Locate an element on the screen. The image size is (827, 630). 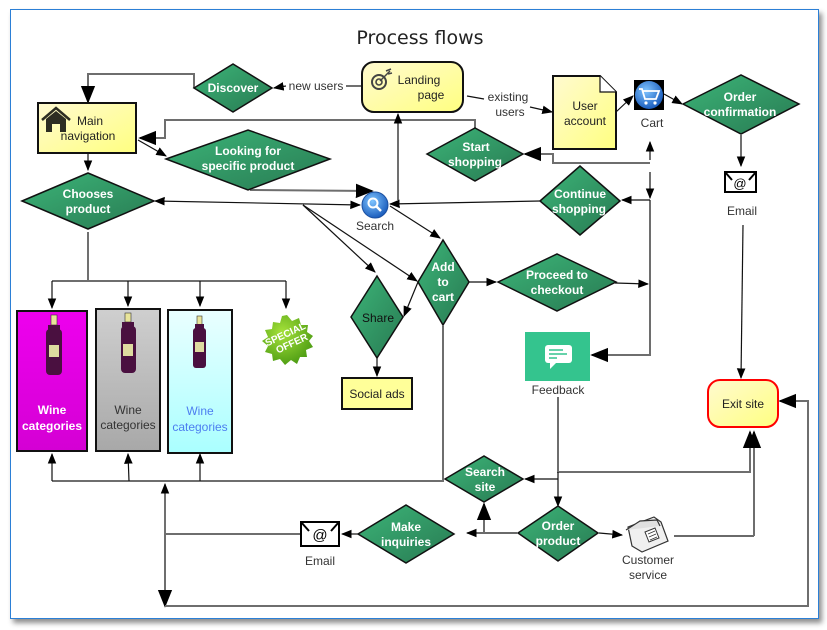
edge-newusers-discover is located at coordinates (279, 86).